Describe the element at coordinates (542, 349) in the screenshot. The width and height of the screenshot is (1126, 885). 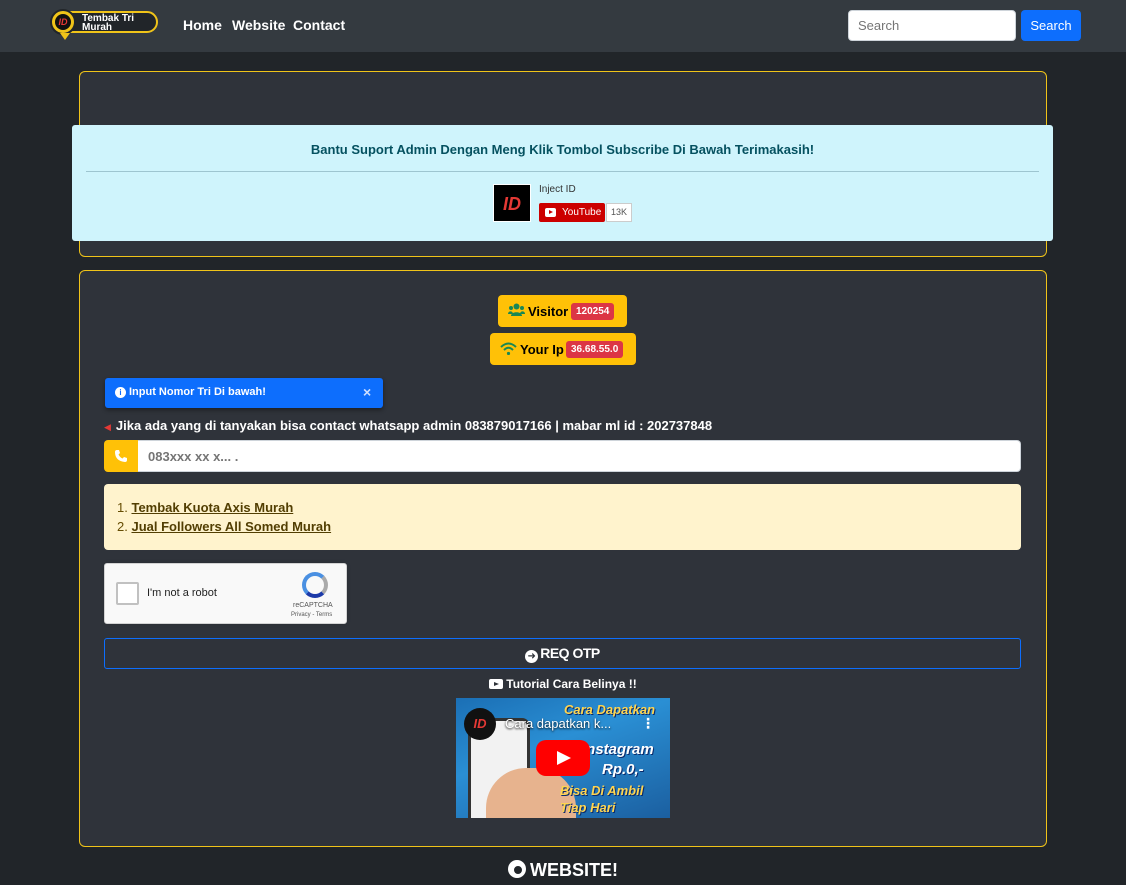
I see `your-ip-label: Your Ip` at that location.